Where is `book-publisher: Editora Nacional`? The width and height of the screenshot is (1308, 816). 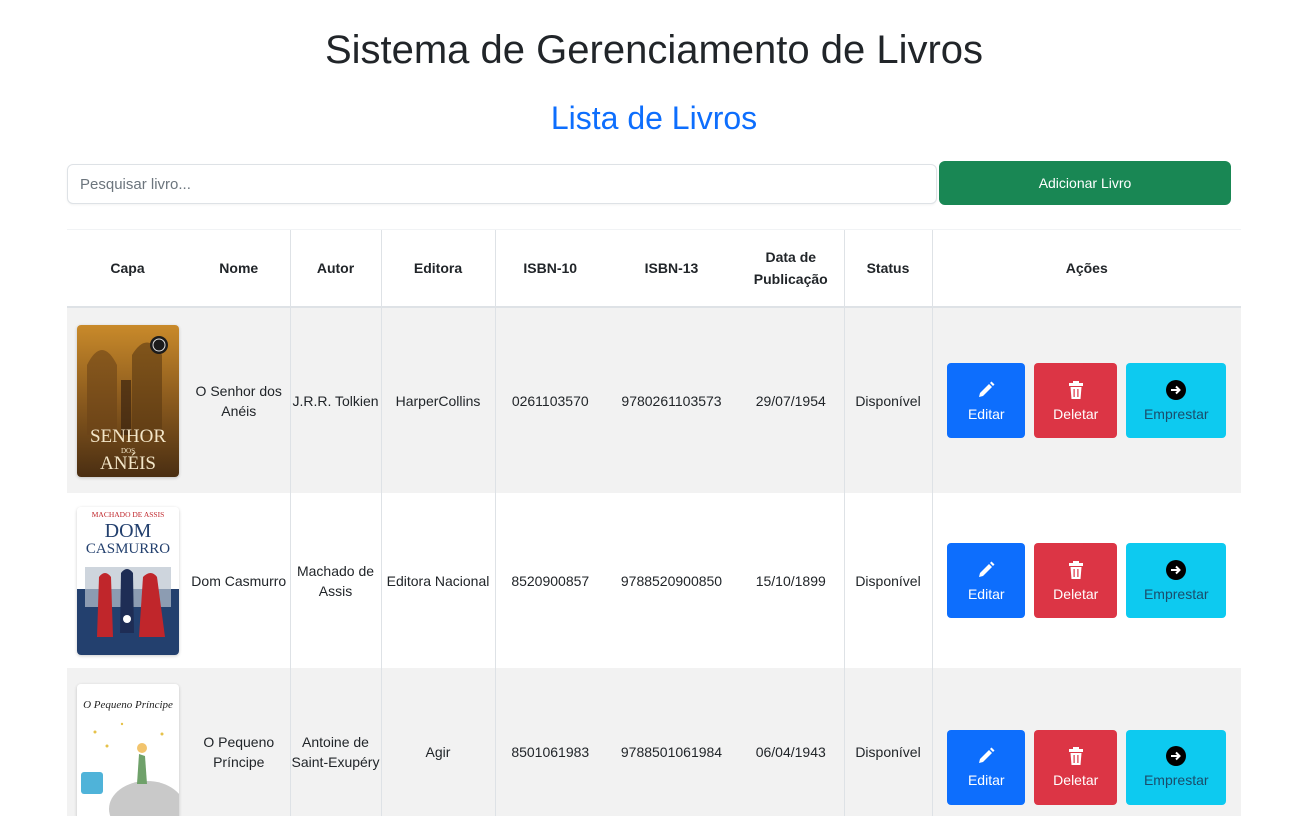
book-publisher: Editora Nacional is located at coordinates (437, 580).